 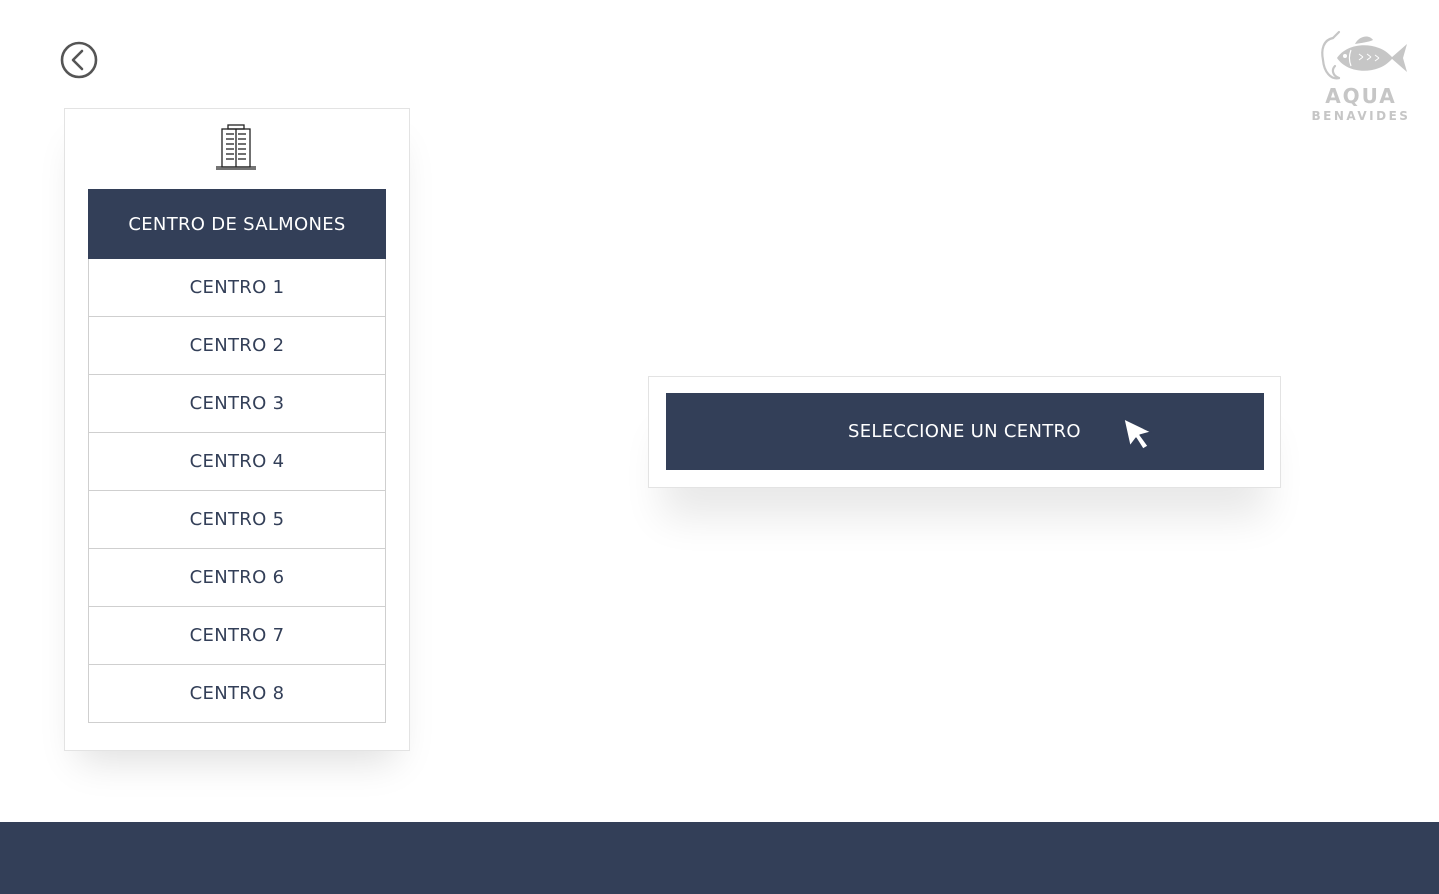 What do you see at coordinates (237, 346) in the screenshot?
I see `center-item-2: CENTRO 2` at bounding box center [237, 346].